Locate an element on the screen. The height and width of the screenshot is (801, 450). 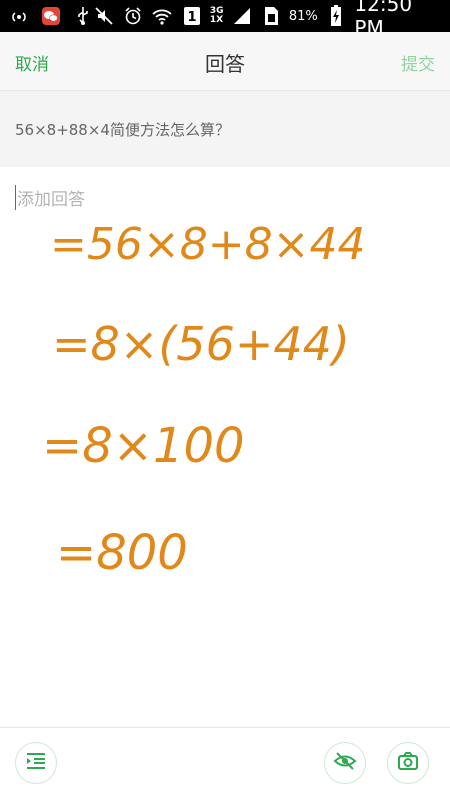
wechat-icon is located at coordinates (51, 16).